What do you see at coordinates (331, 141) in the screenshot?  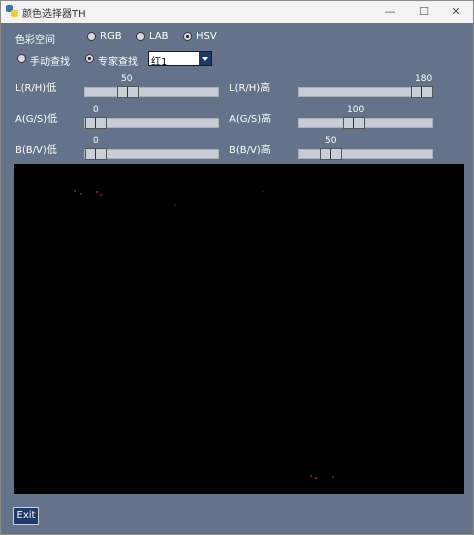 I see `slider-b-high-value: 50` at bounding box center [331, 141].